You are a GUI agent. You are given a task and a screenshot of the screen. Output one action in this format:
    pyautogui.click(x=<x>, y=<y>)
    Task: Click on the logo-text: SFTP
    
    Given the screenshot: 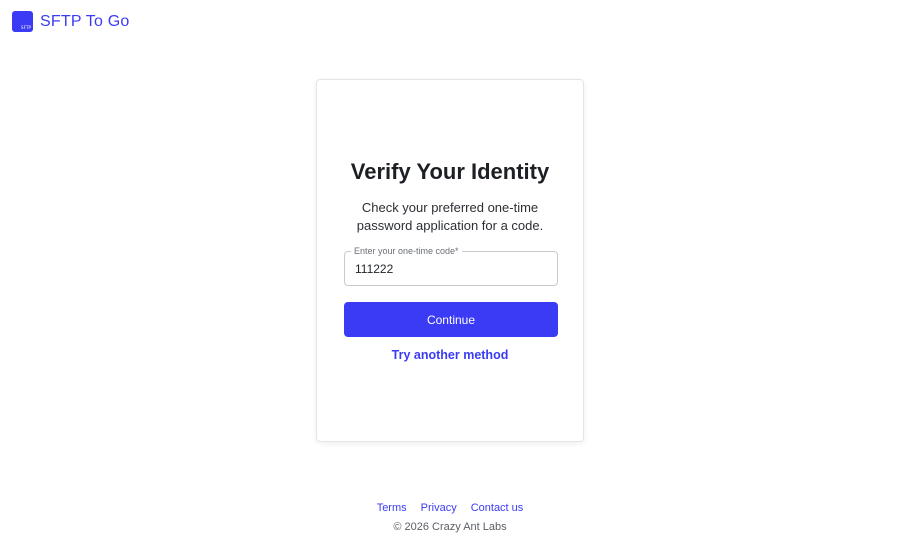 What is the action you would take?
    pyautogui.click(x=25, y=27)
    